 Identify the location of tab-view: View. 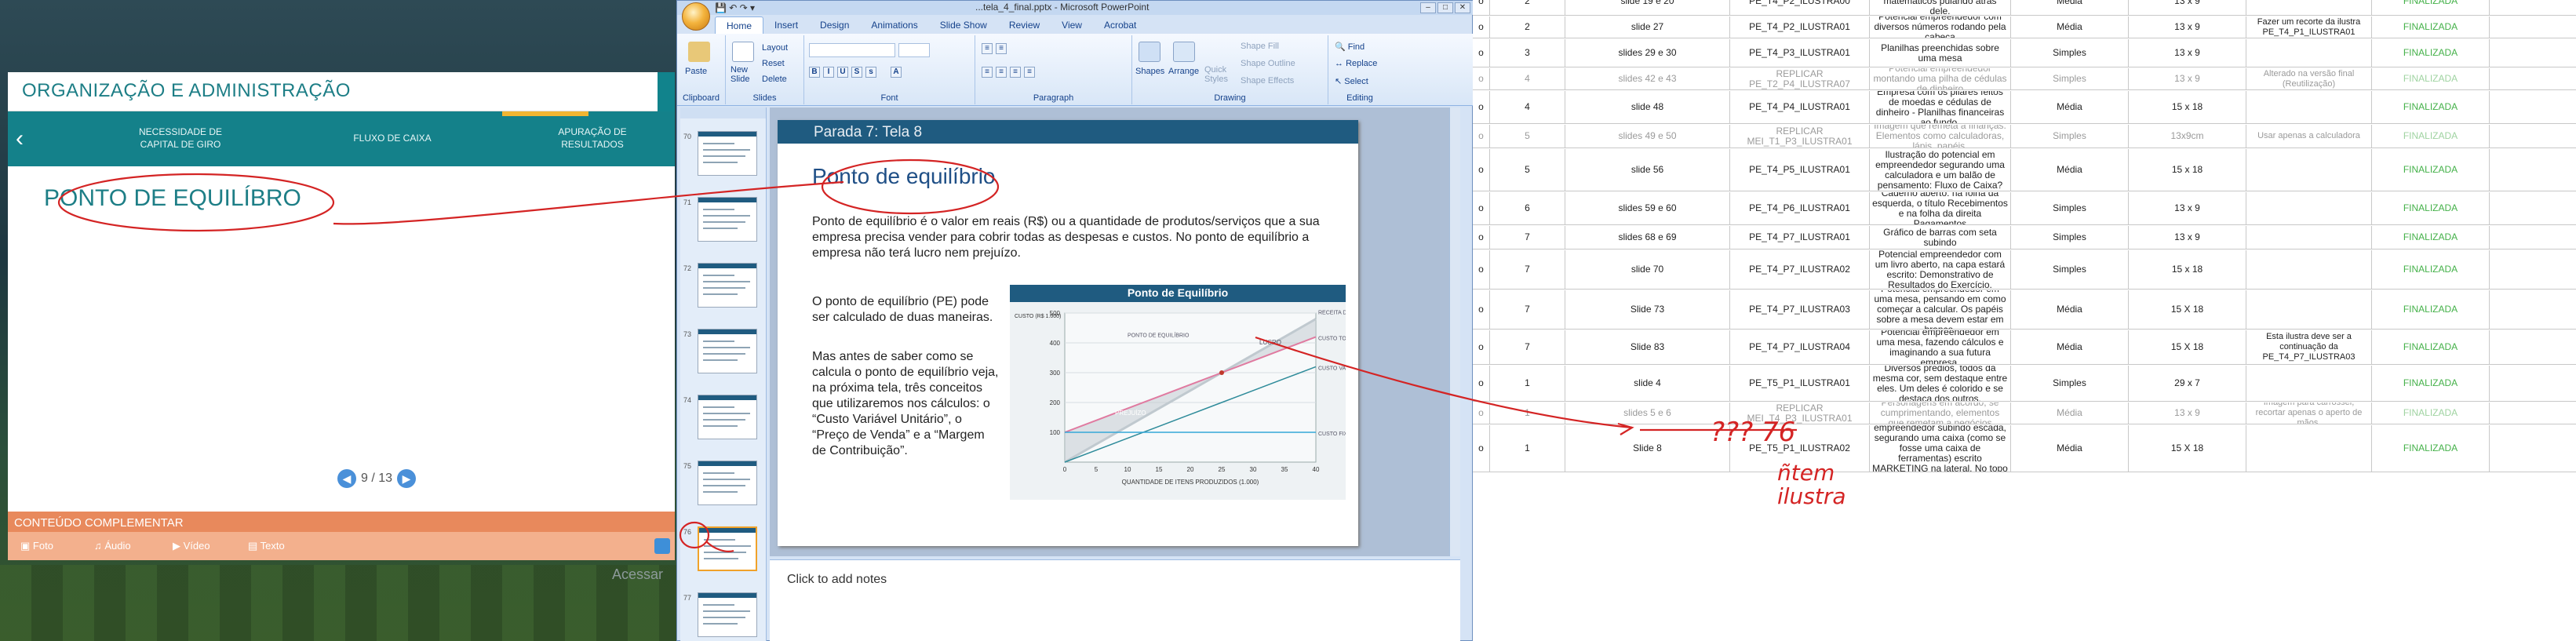
(1072, 25).